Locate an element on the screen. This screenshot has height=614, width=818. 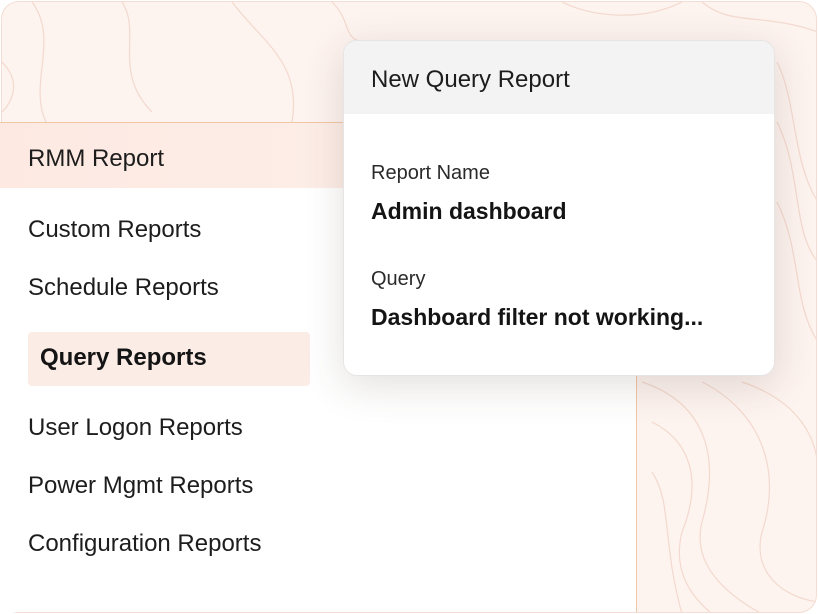
card-title: New Query Report is located at coordinates (470, 79).